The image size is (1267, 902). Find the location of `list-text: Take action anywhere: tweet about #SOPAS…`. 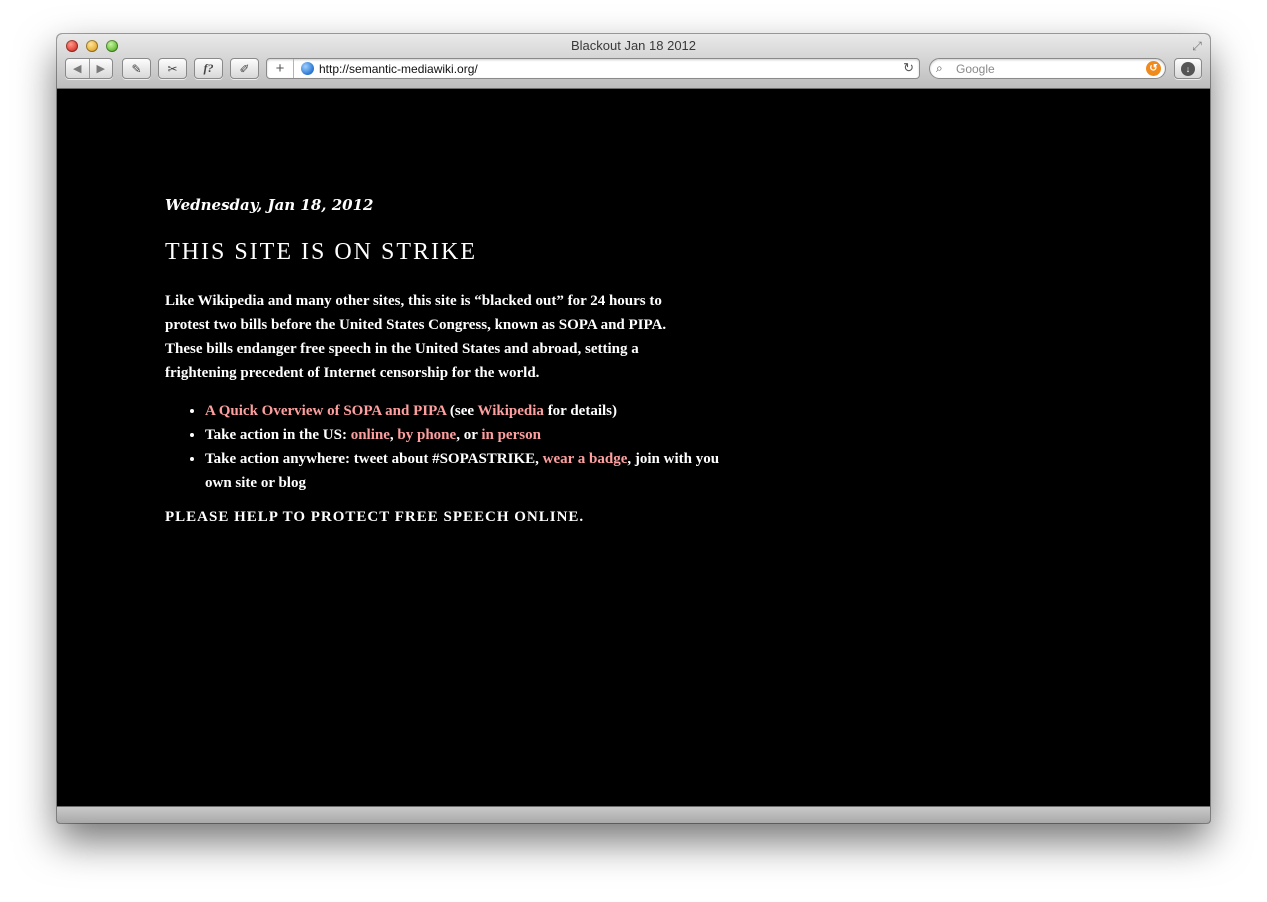

list-text: Take action anywhere: tweet about #SOPAS… is located at coordinates (374, 459).